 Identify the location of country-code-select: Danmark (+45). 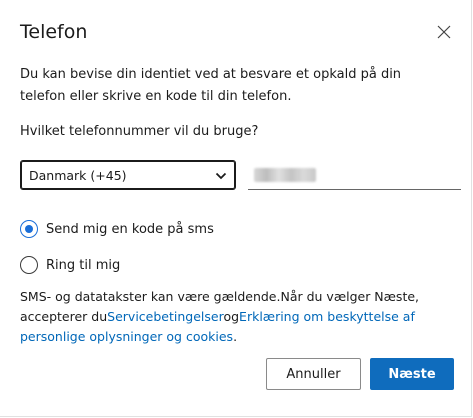
(128, 175).